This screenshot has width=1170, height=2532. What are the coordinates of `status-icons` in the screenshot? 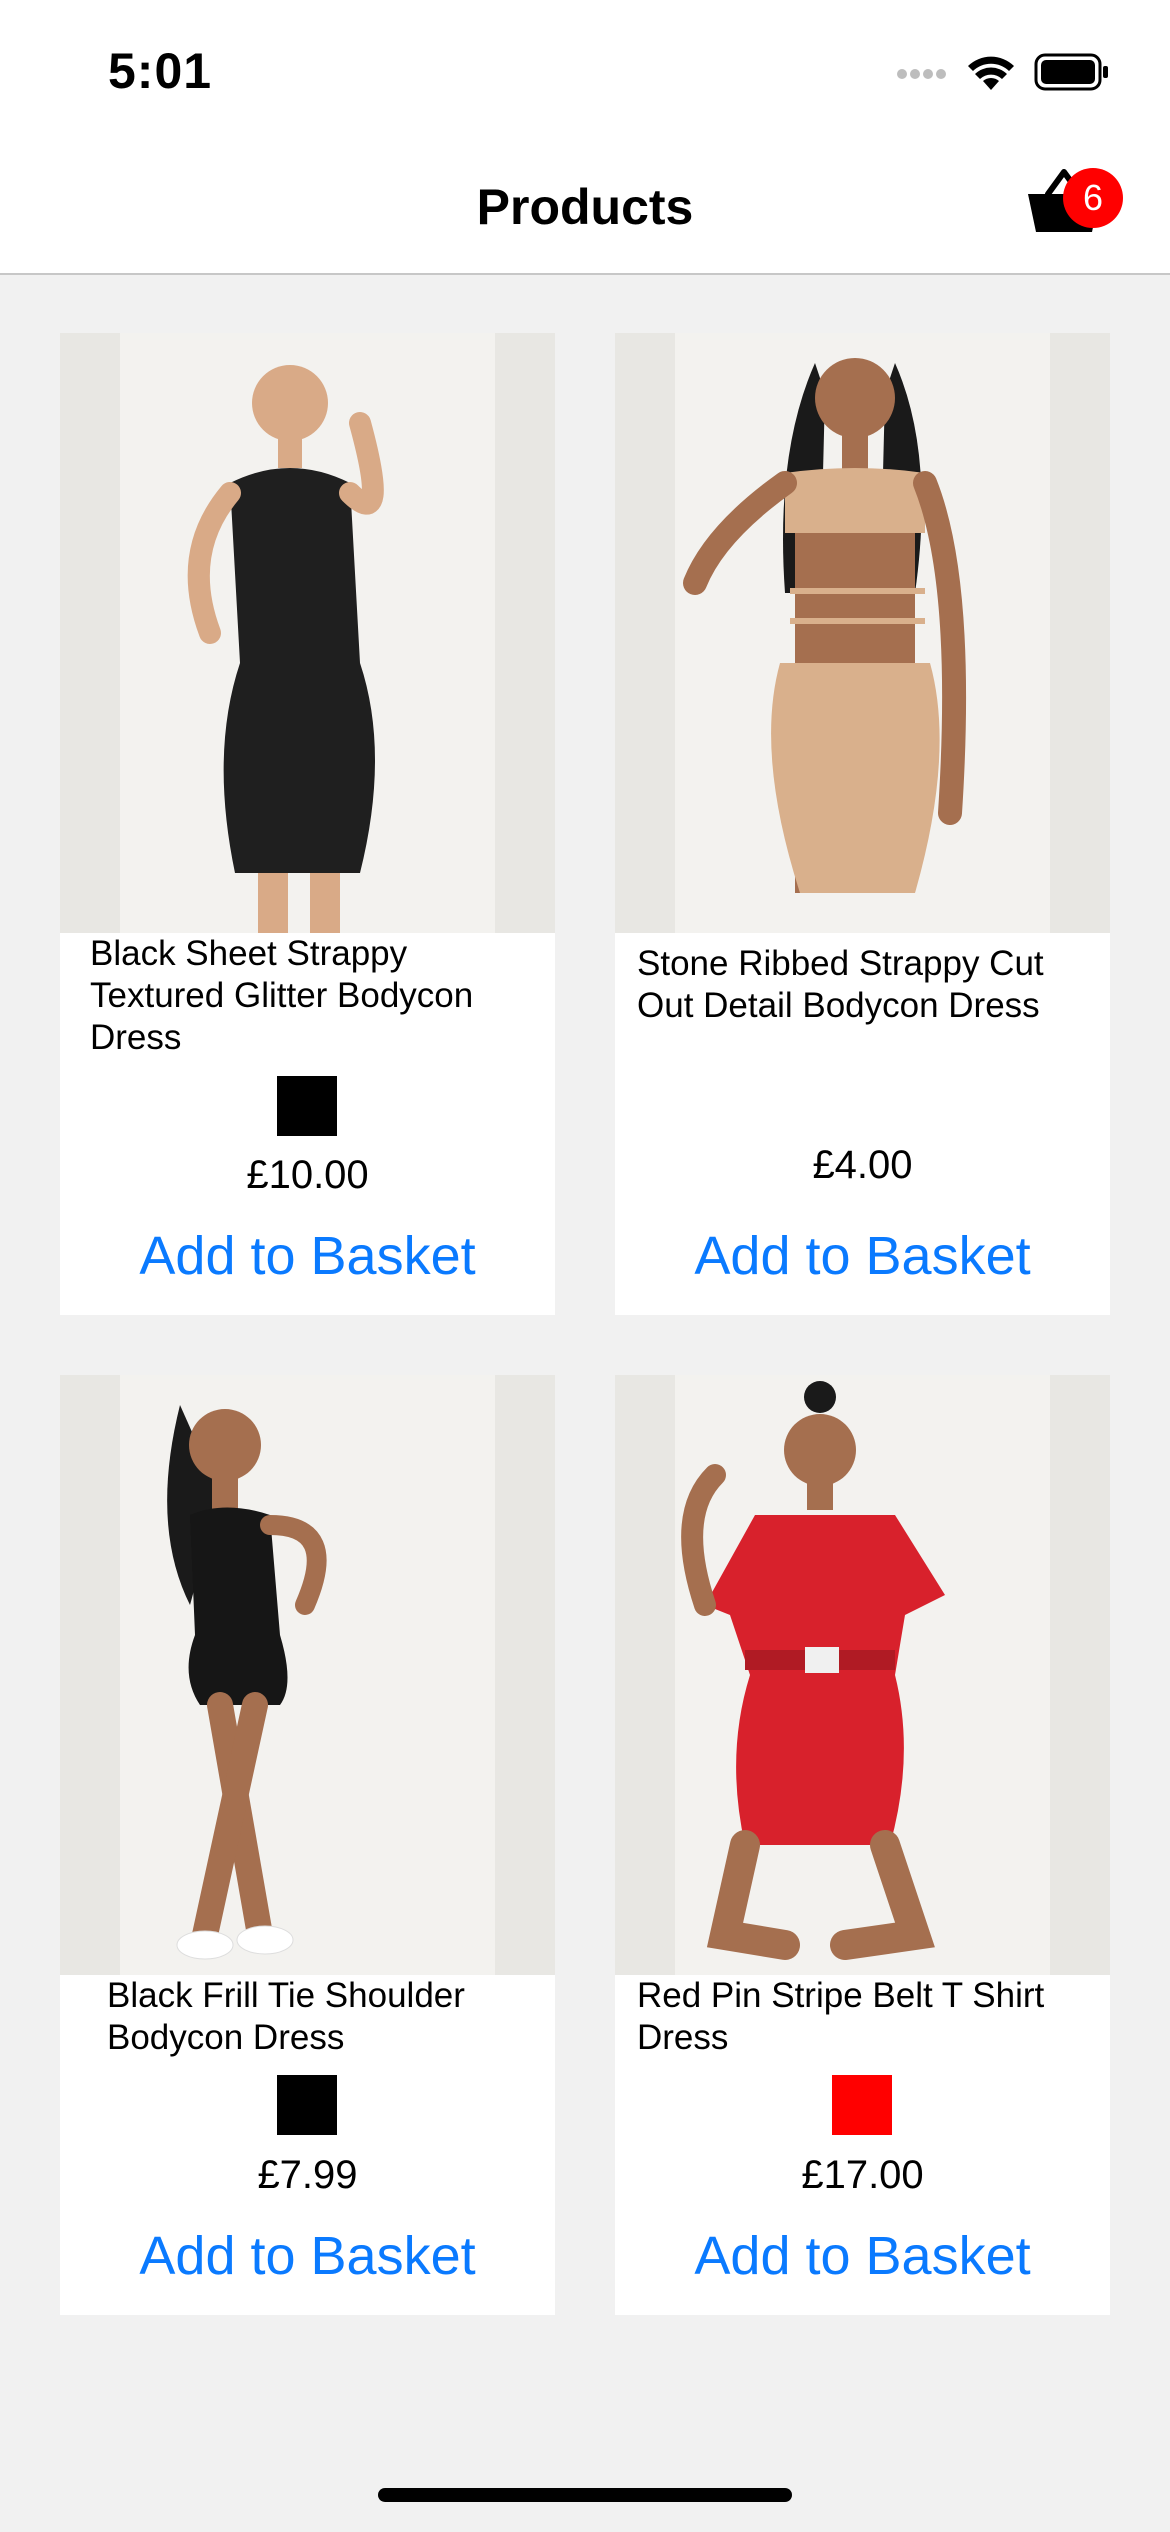 It's located at (1003, 72).